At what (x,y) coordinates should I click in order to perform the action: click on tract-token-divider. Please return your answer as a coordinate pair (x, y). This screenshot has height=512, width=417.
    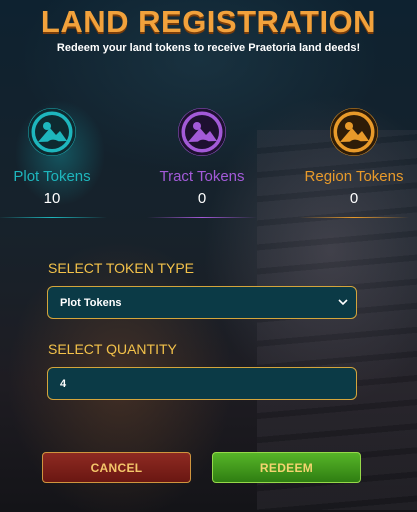
    Looking at the image, I should click on (202, 217).